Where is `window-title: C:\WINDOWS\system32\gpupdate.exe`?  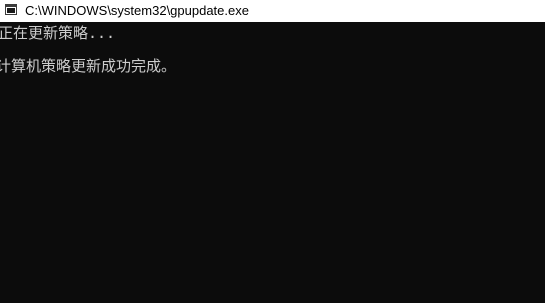 window-title: C:\WINDOWS\system32\gpupdate.exe is located at coordinates (137, 10).